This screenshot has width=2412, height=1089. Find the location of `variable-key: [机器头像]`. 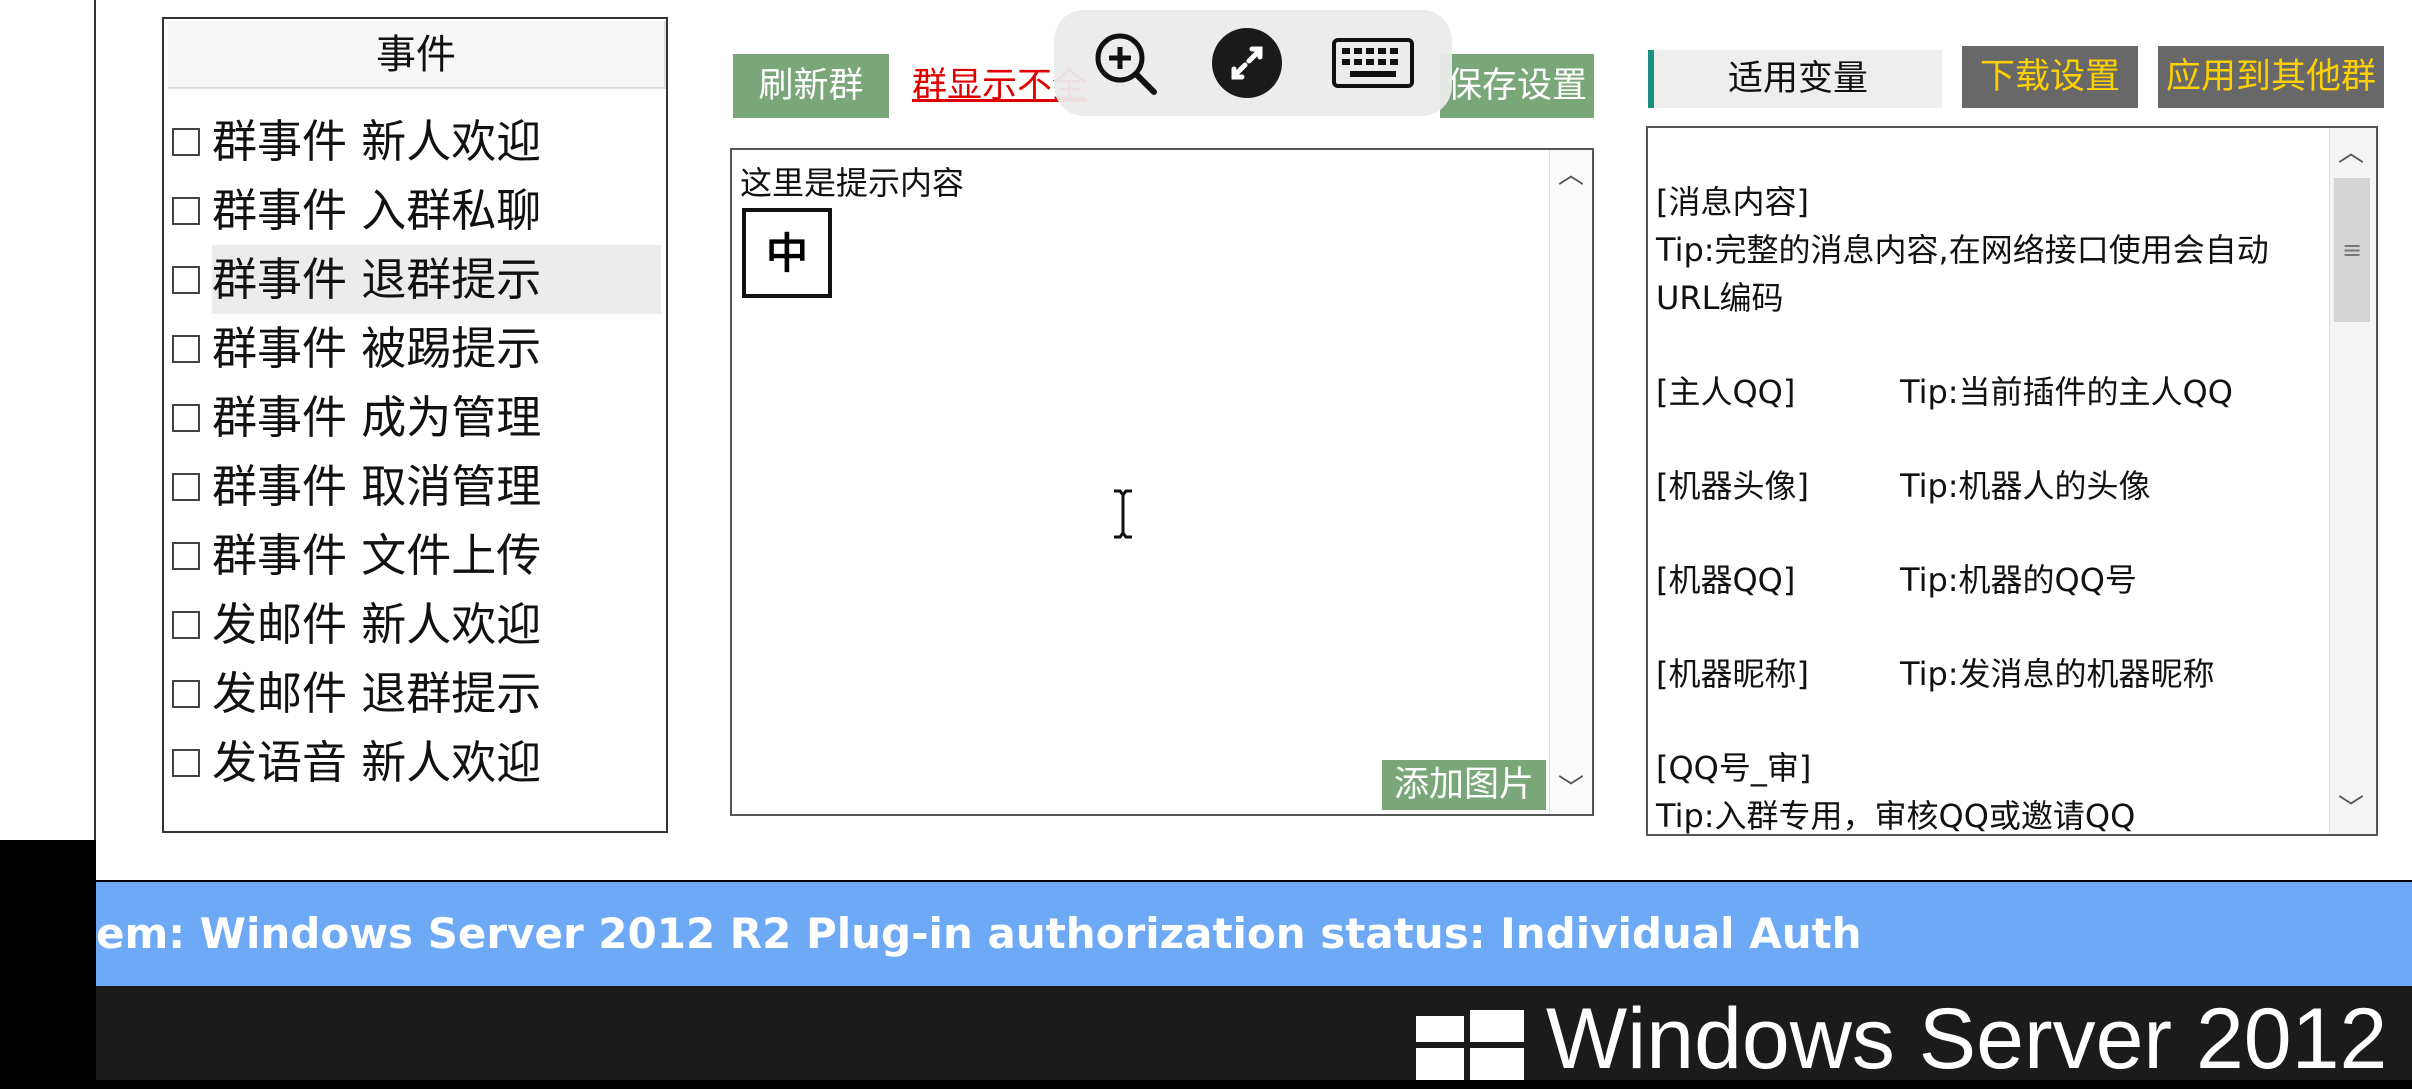

variable-key: [机器头像] is located at coordinates (1732, 486).